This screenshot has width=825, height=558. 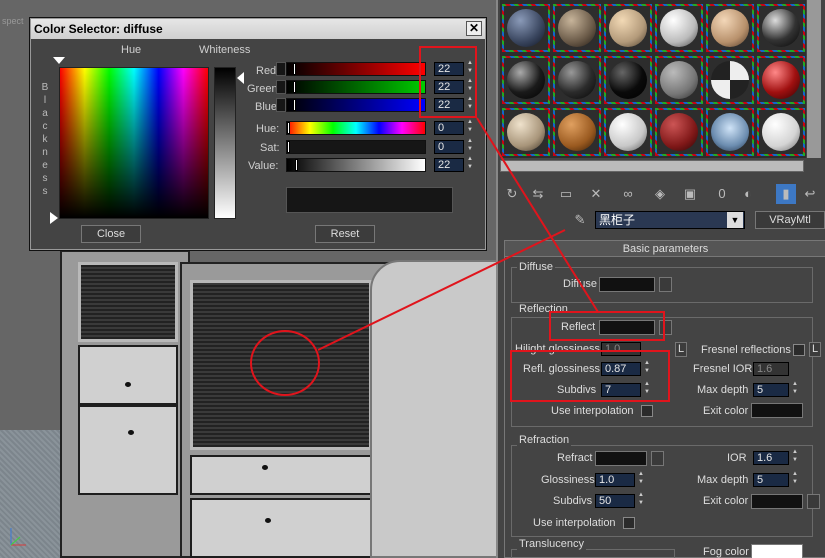 I want to click on material-type-button: VRayMtl, so click(x=790, y=220).